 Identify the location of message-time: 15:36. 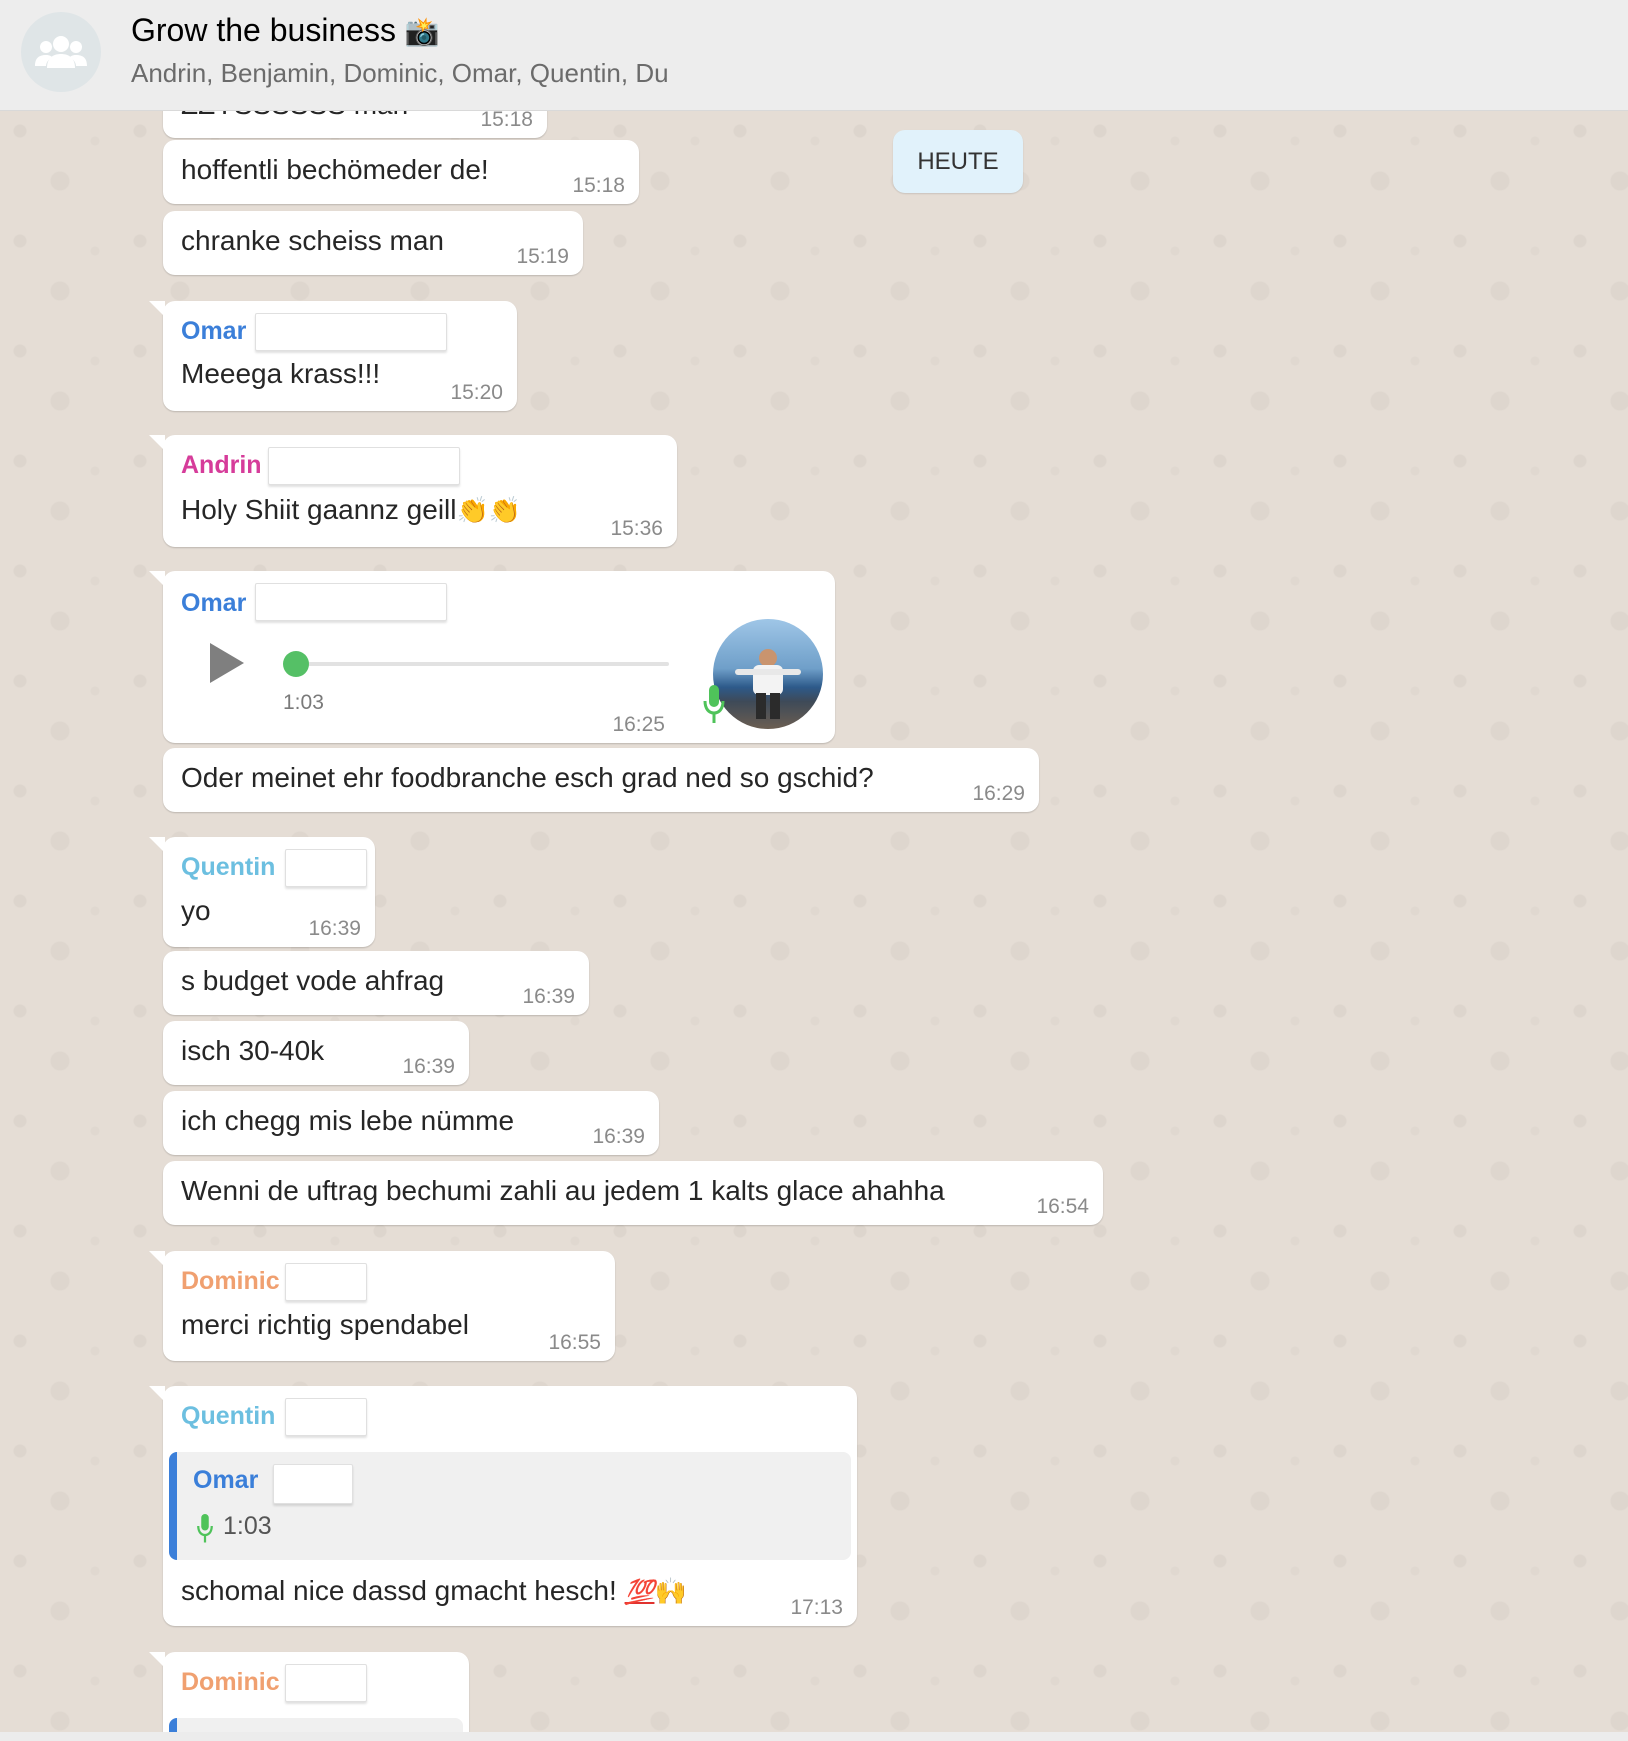
(636, 528).